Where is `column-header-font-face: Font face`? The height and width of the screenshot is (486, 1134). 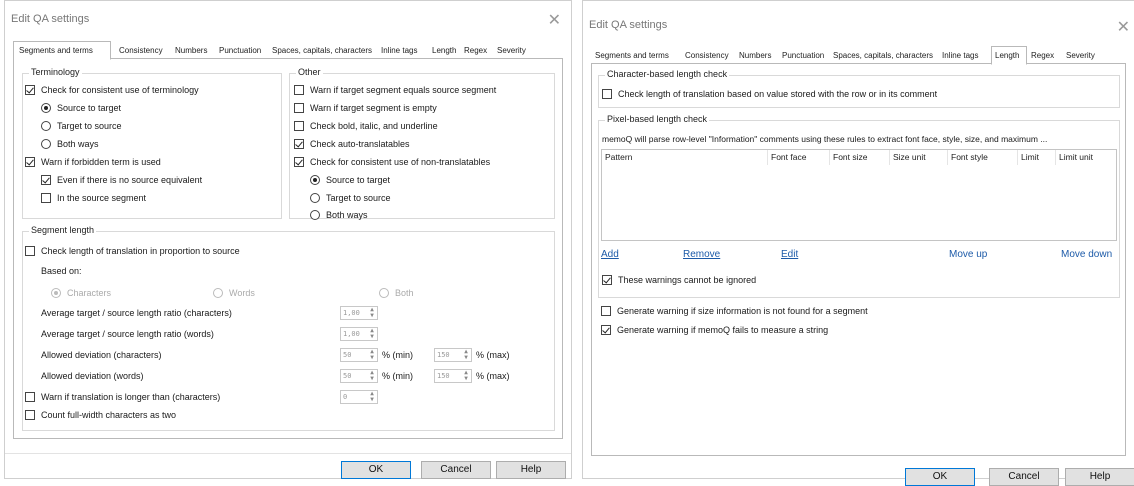 column-header-font-face: Font face is located at coordinates (799, 157).